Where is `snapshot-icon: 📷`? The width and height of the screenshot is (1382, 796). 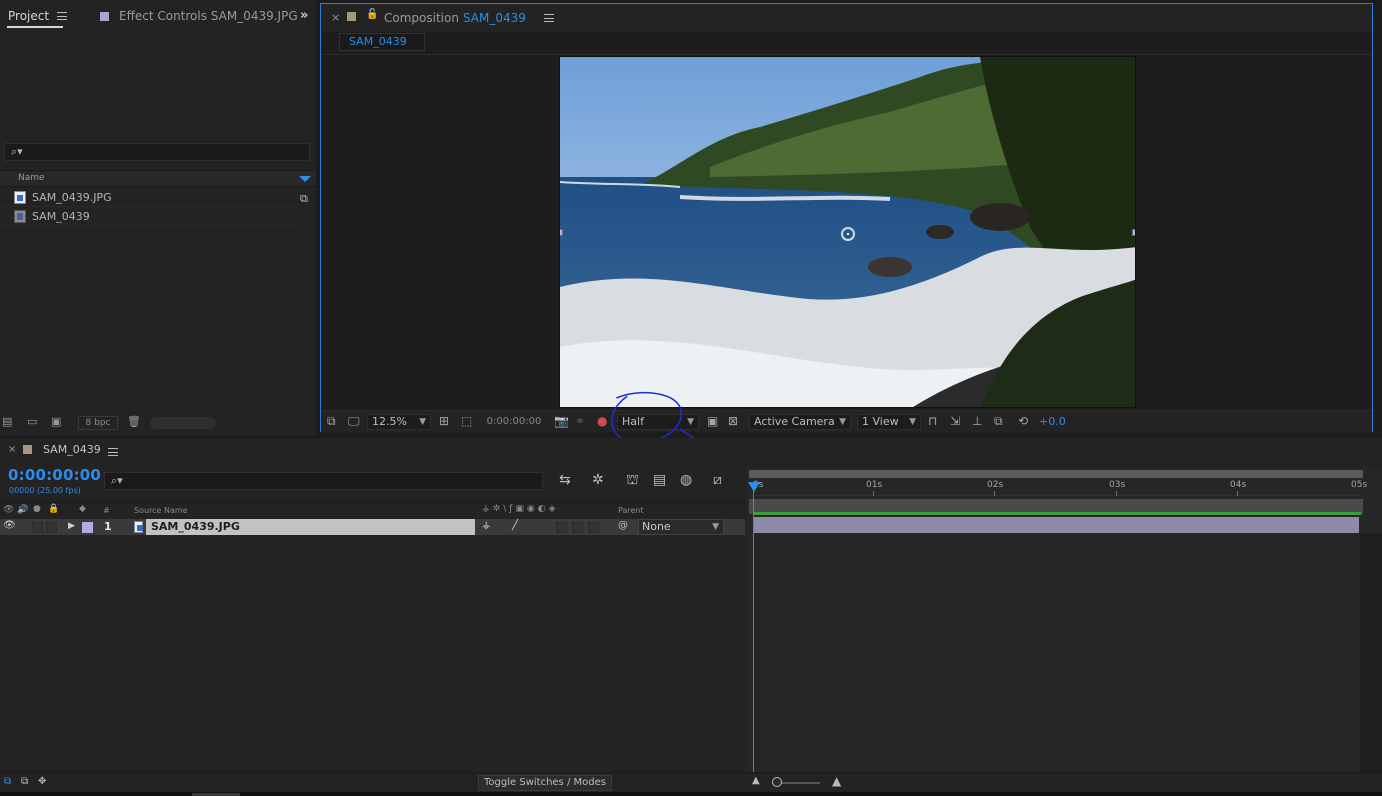 snapshot-icon: 📷 is located at coordinates (561, 421).